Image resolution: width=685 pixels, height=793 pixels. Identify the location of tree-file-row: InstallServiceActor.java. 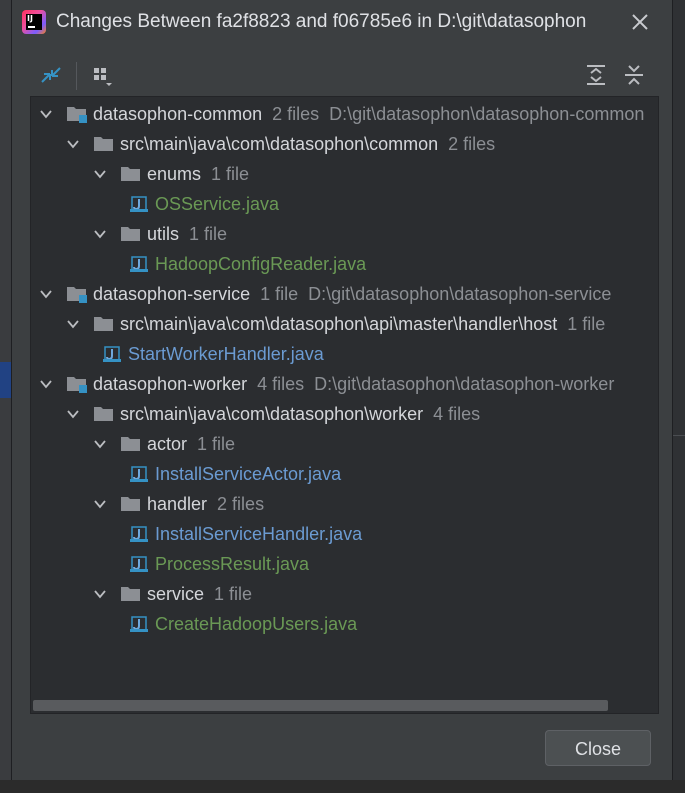
(344, 474).